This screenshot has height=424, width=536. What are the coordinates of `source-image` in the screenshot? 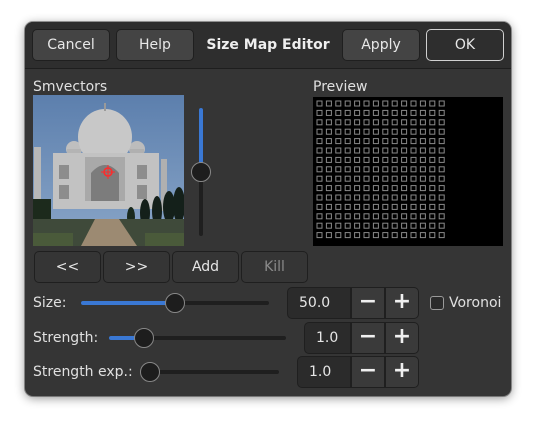 It's located at (108, 170).